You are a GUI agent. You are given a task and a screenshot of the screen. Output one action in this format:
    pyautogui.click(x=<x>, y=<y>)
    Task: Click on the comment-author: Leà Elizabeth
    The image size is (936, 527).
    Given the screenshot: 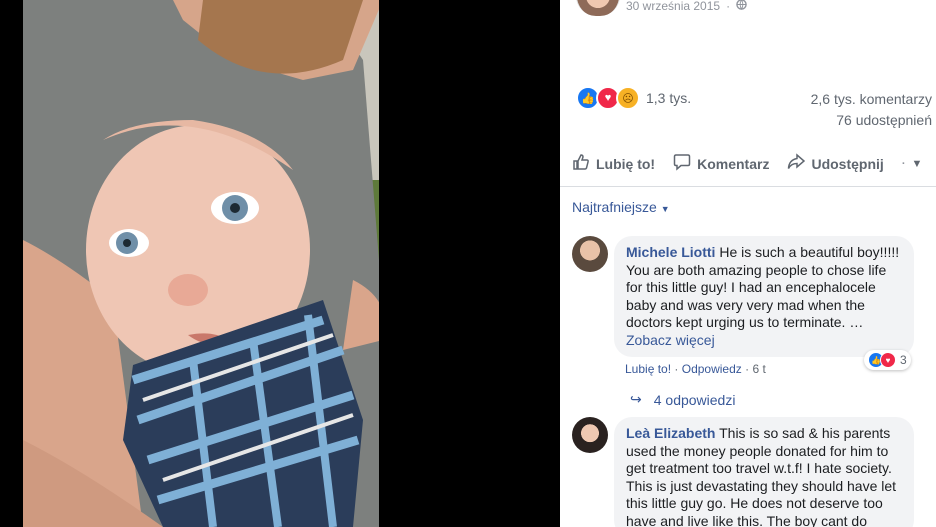 What is the action you would take?
    pyautogui.click(x=670, y=433)
    